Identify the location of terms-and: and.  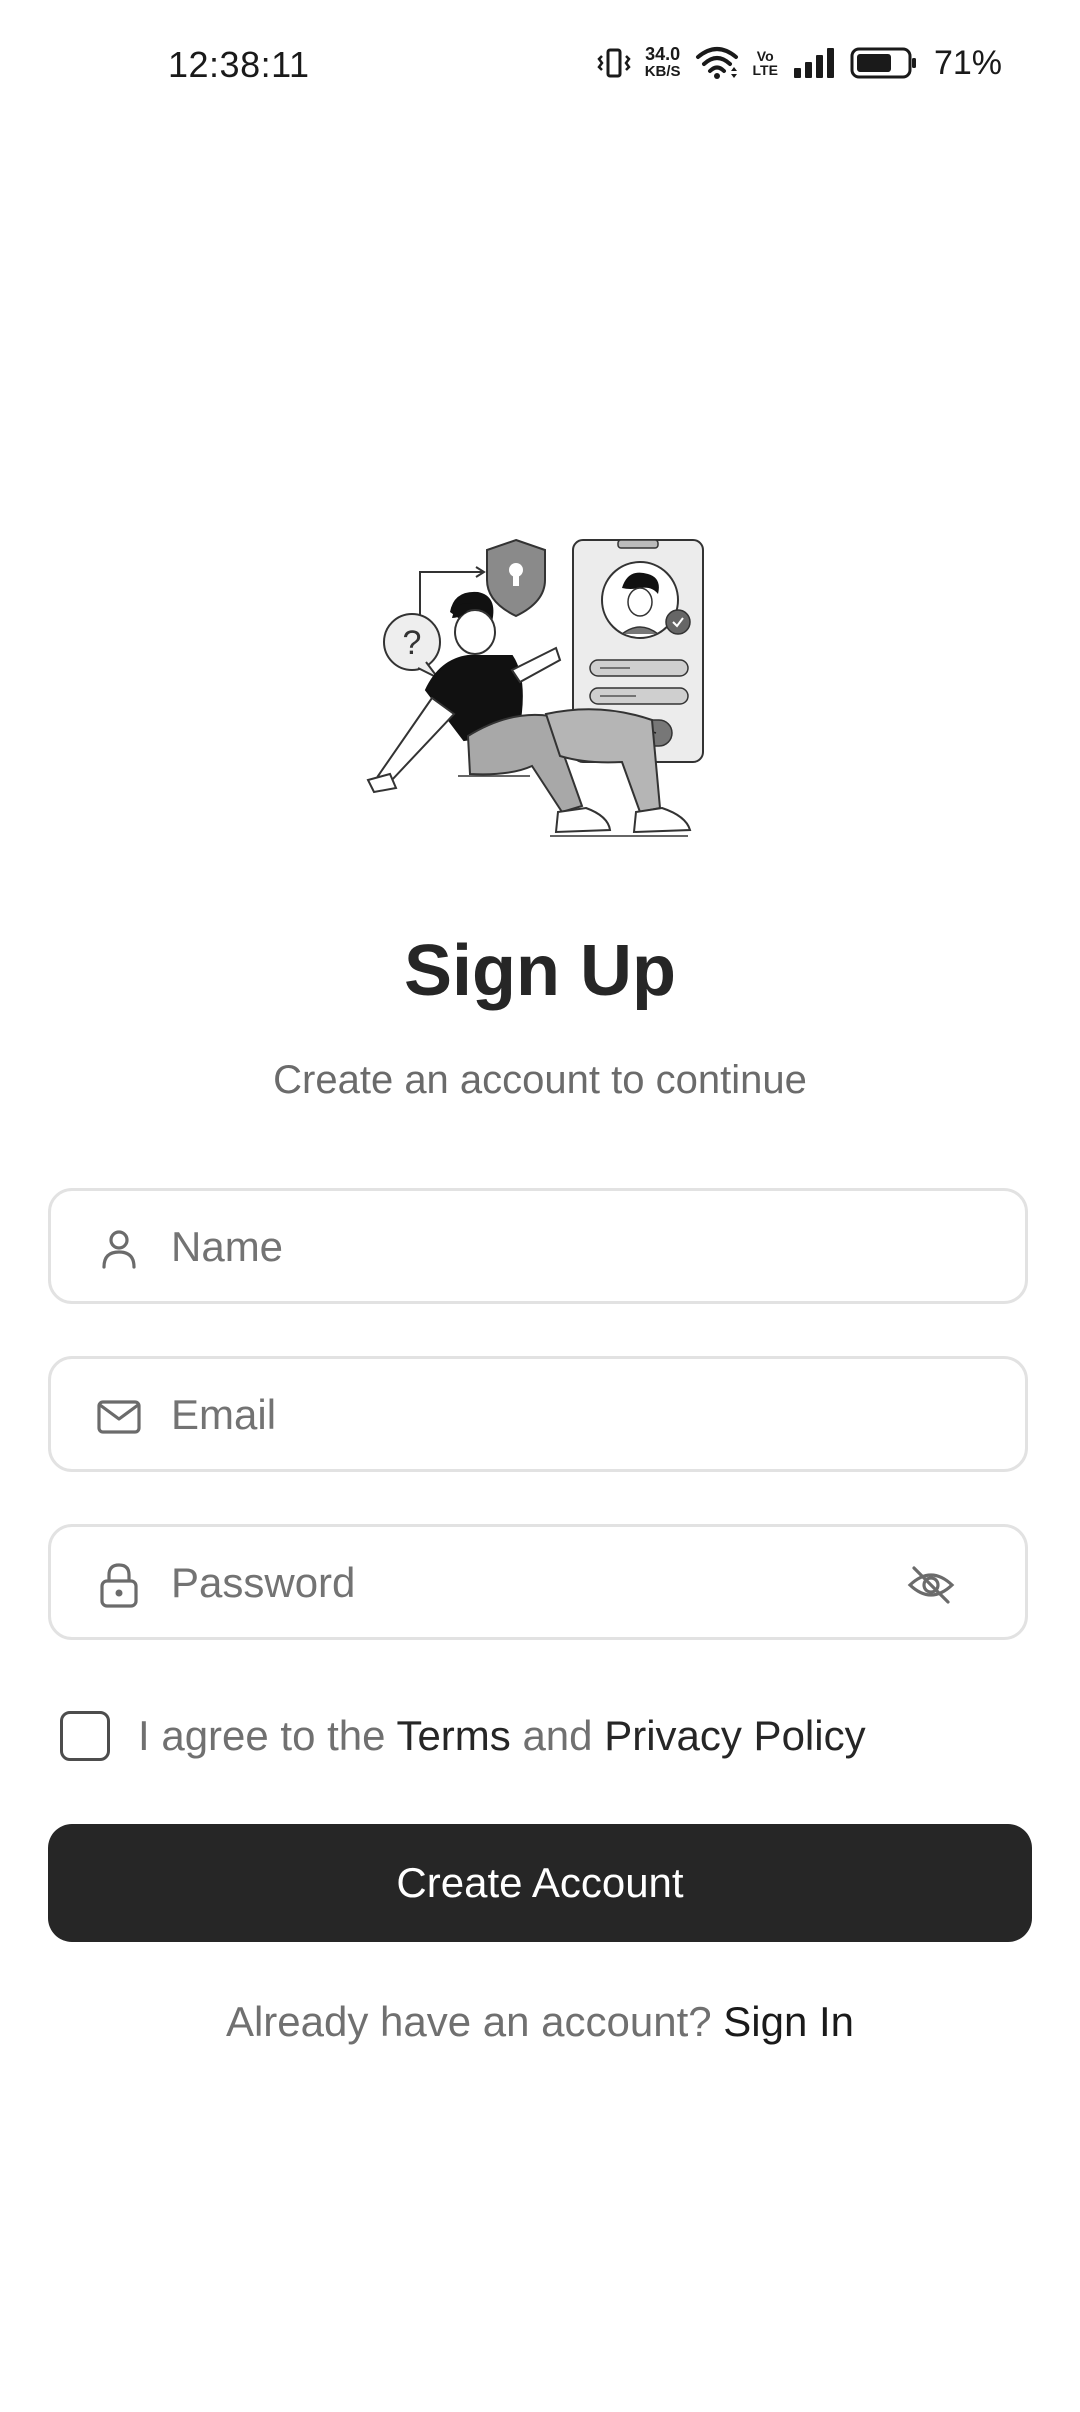
(557, 1735).